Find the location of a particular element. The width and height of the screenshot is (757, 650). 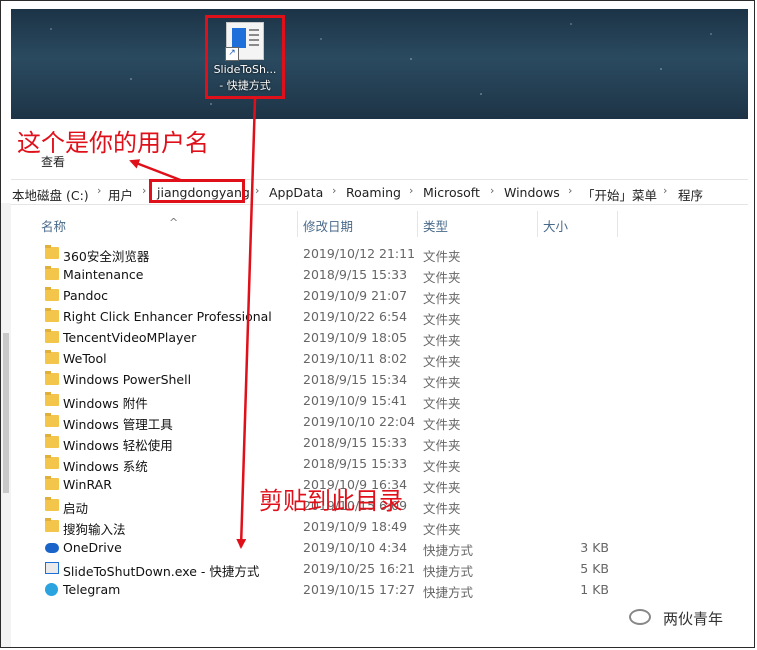

paste-target-arrow is located at coordinates (246, 323).